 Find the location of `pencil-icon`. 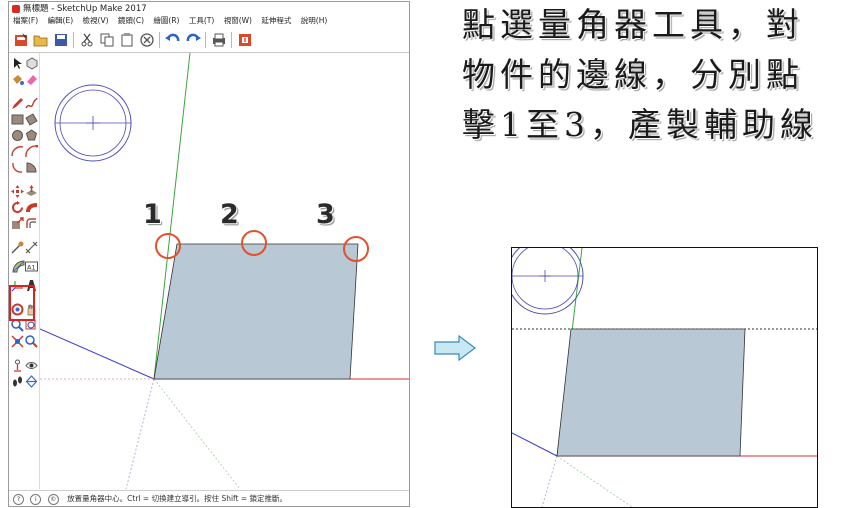

pencil-icon is located at coordinates (17, 103).